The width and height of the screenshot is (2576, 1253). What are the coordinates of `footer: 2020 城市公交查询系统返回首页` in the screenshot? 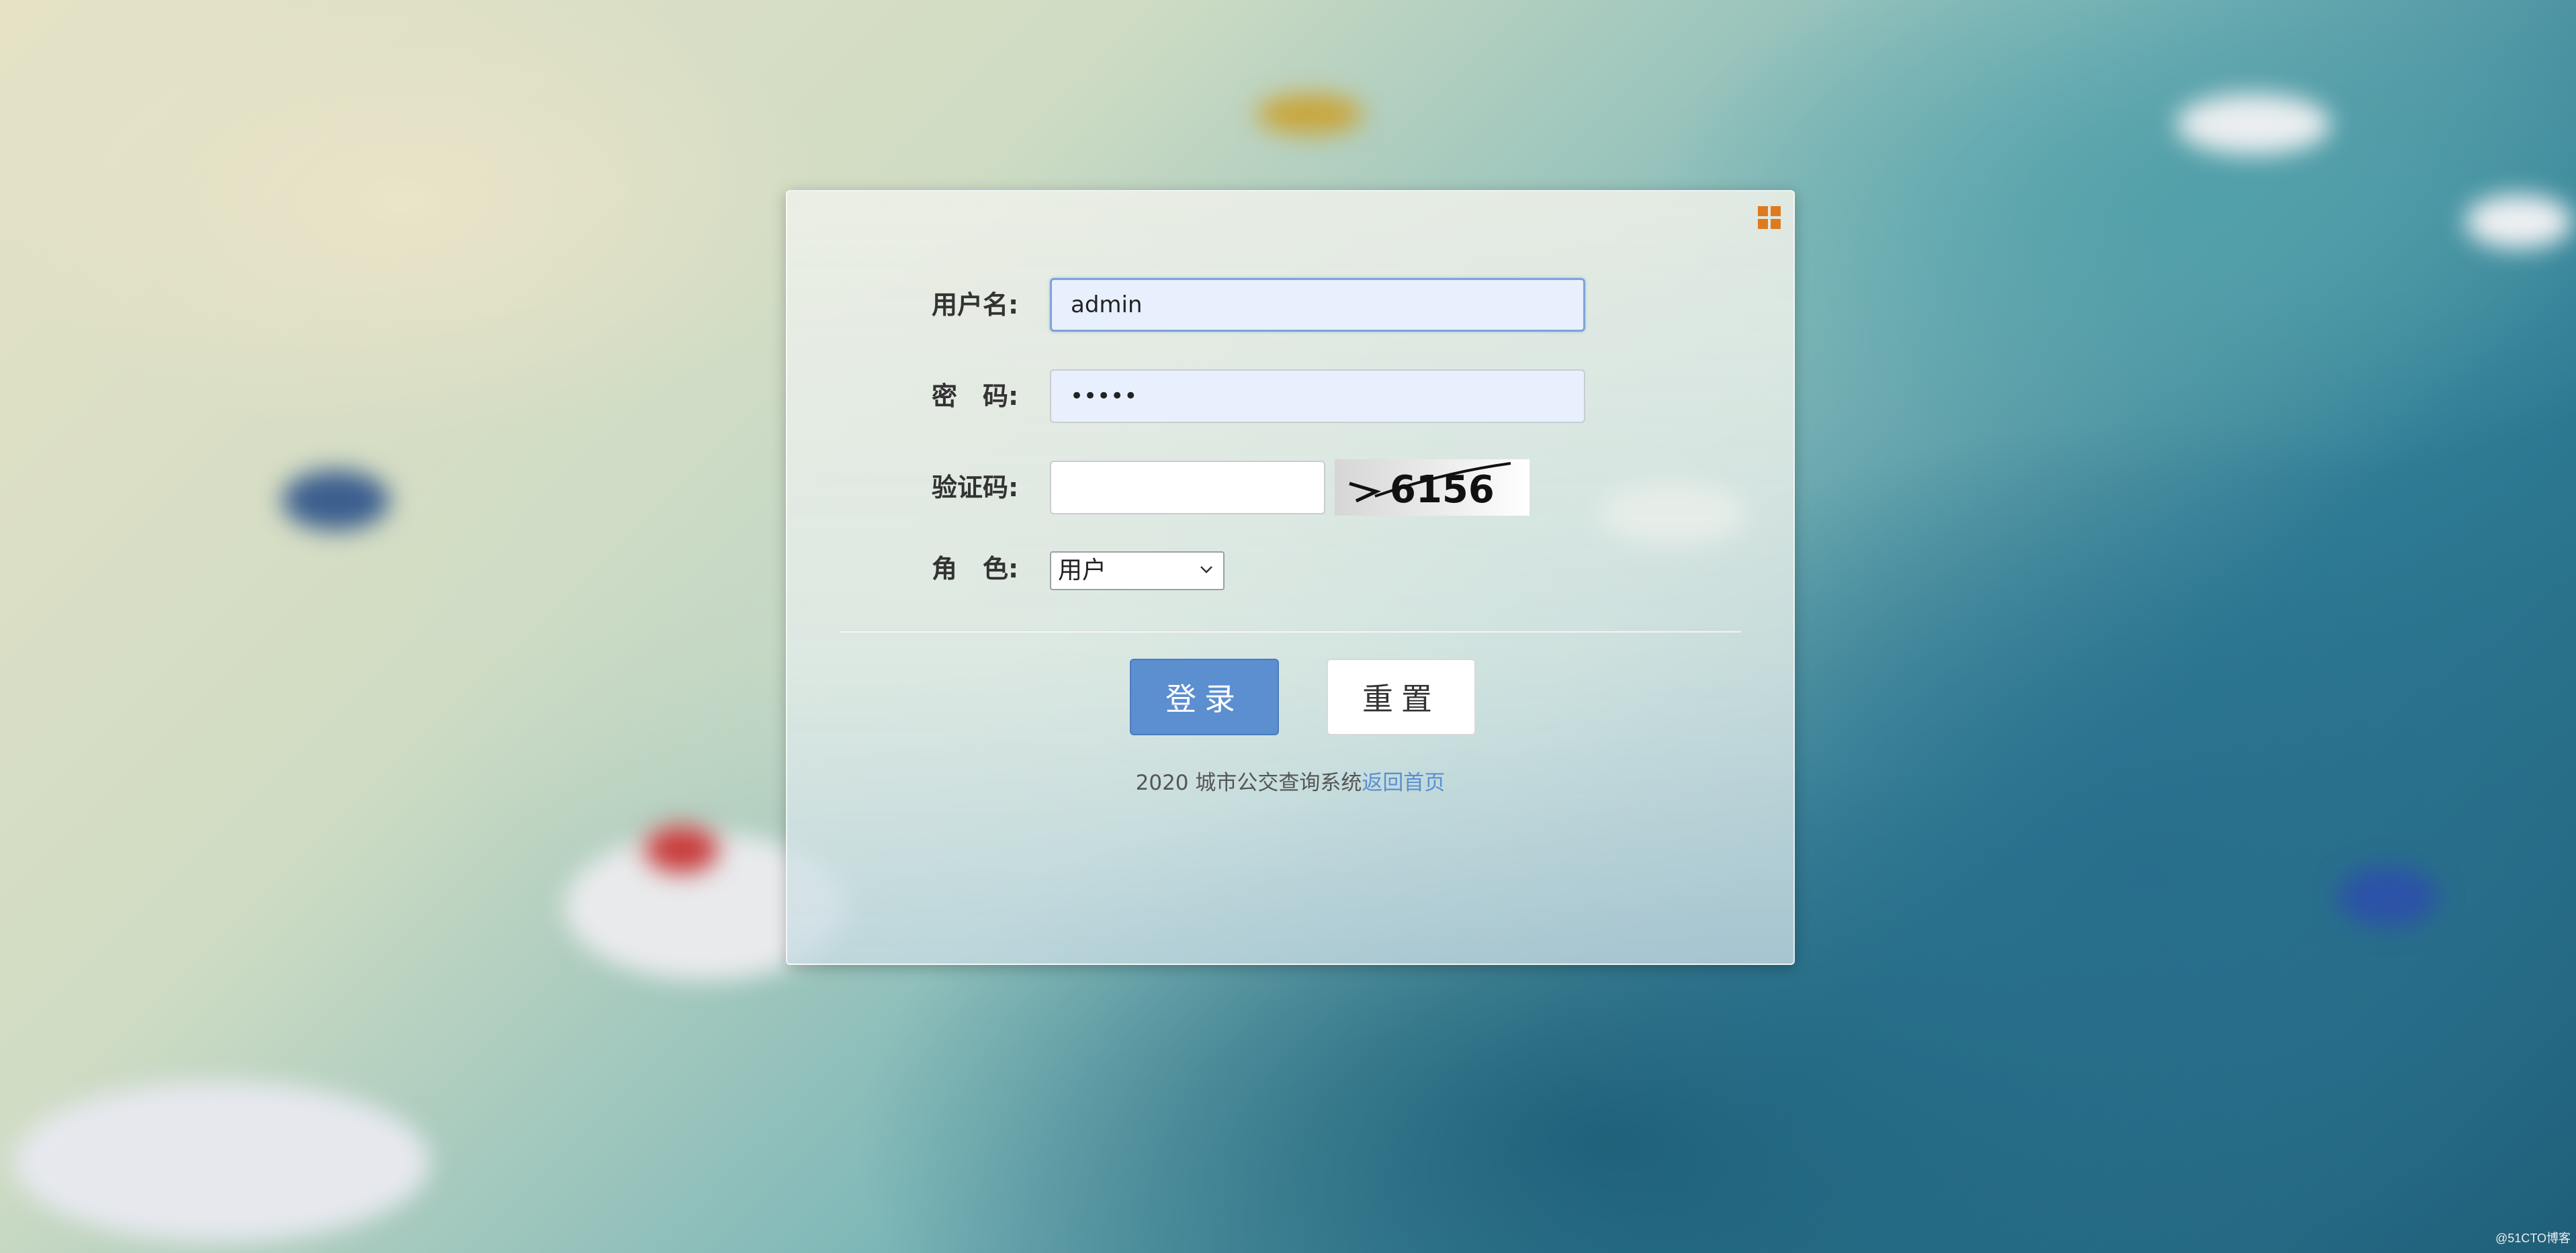 It's located at (1290, 780).